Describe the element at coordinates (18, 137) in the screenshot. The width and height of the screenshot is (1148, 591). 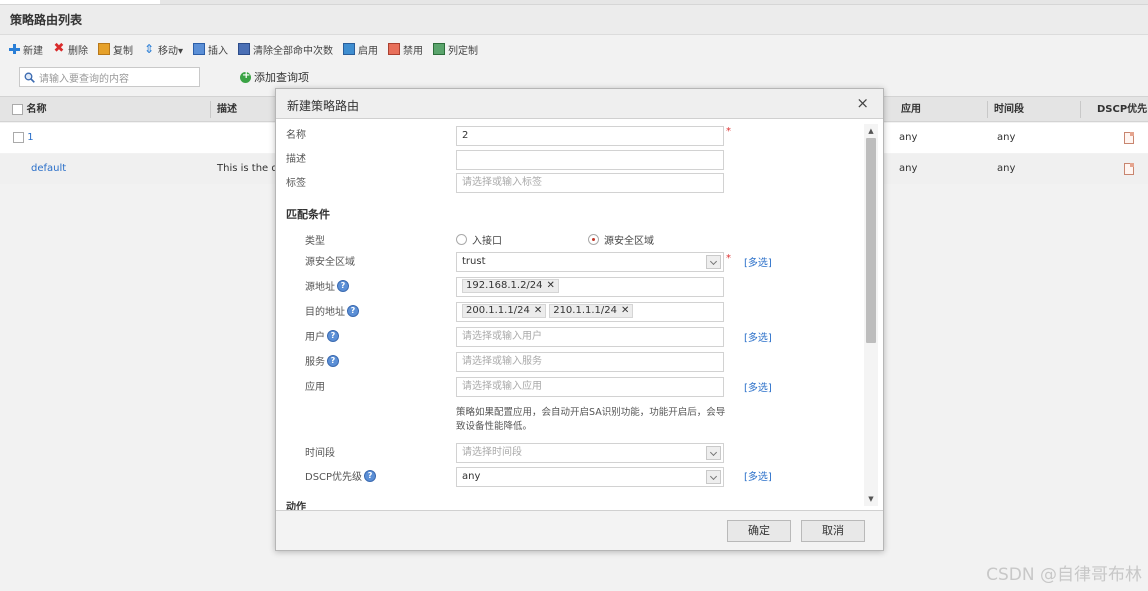
I see `row-checkbox` at that location.